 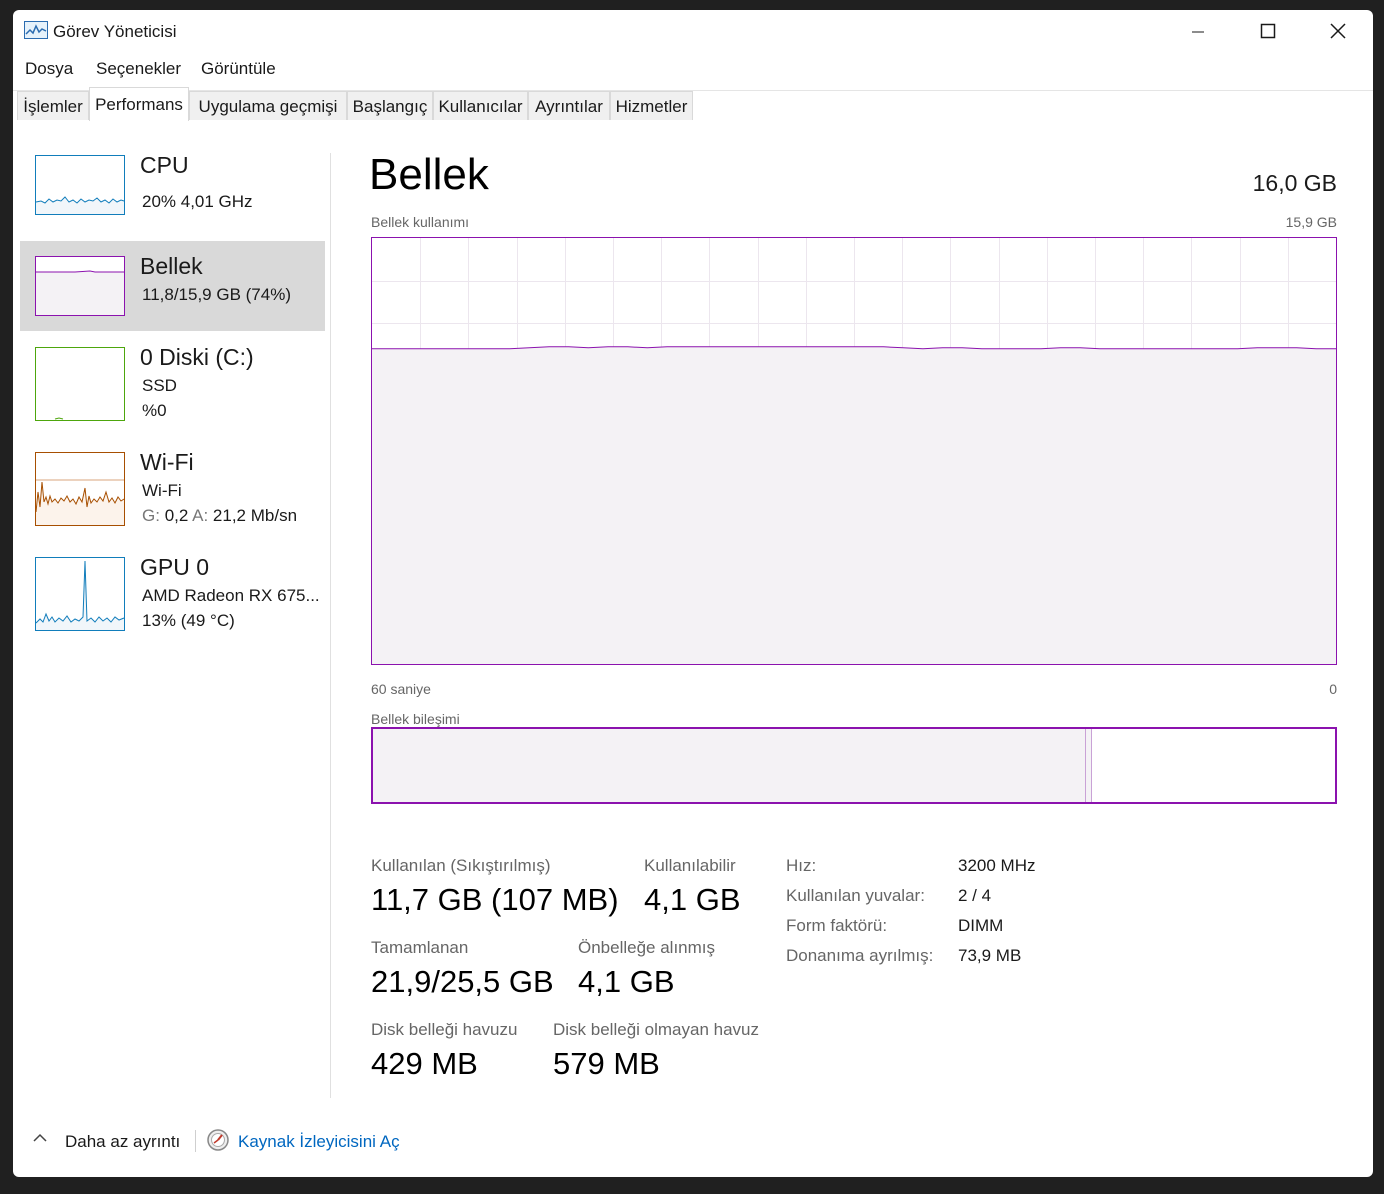 I want to click on nonpaged-pool-label: Disk belleği olmayan havuz, so click(x=656, y=1029).